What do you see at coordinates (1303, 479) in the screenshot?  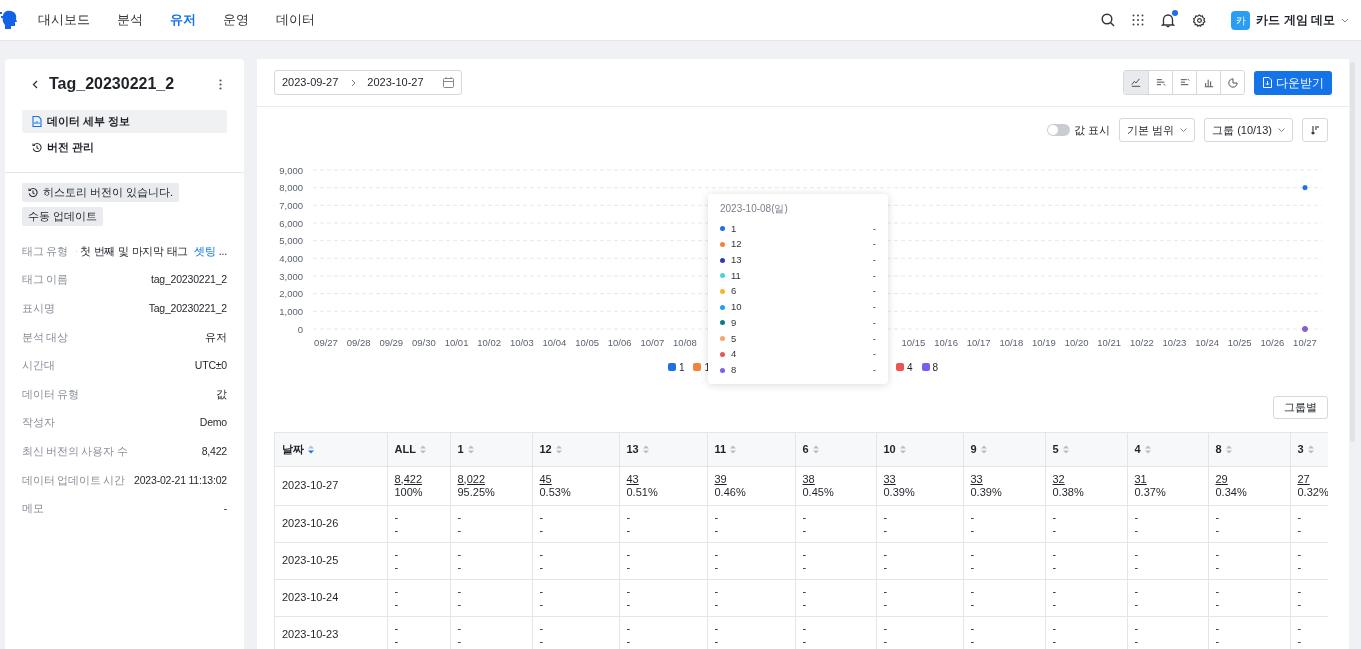 I see `count-value: 27` at bounding box center [1303, 479].